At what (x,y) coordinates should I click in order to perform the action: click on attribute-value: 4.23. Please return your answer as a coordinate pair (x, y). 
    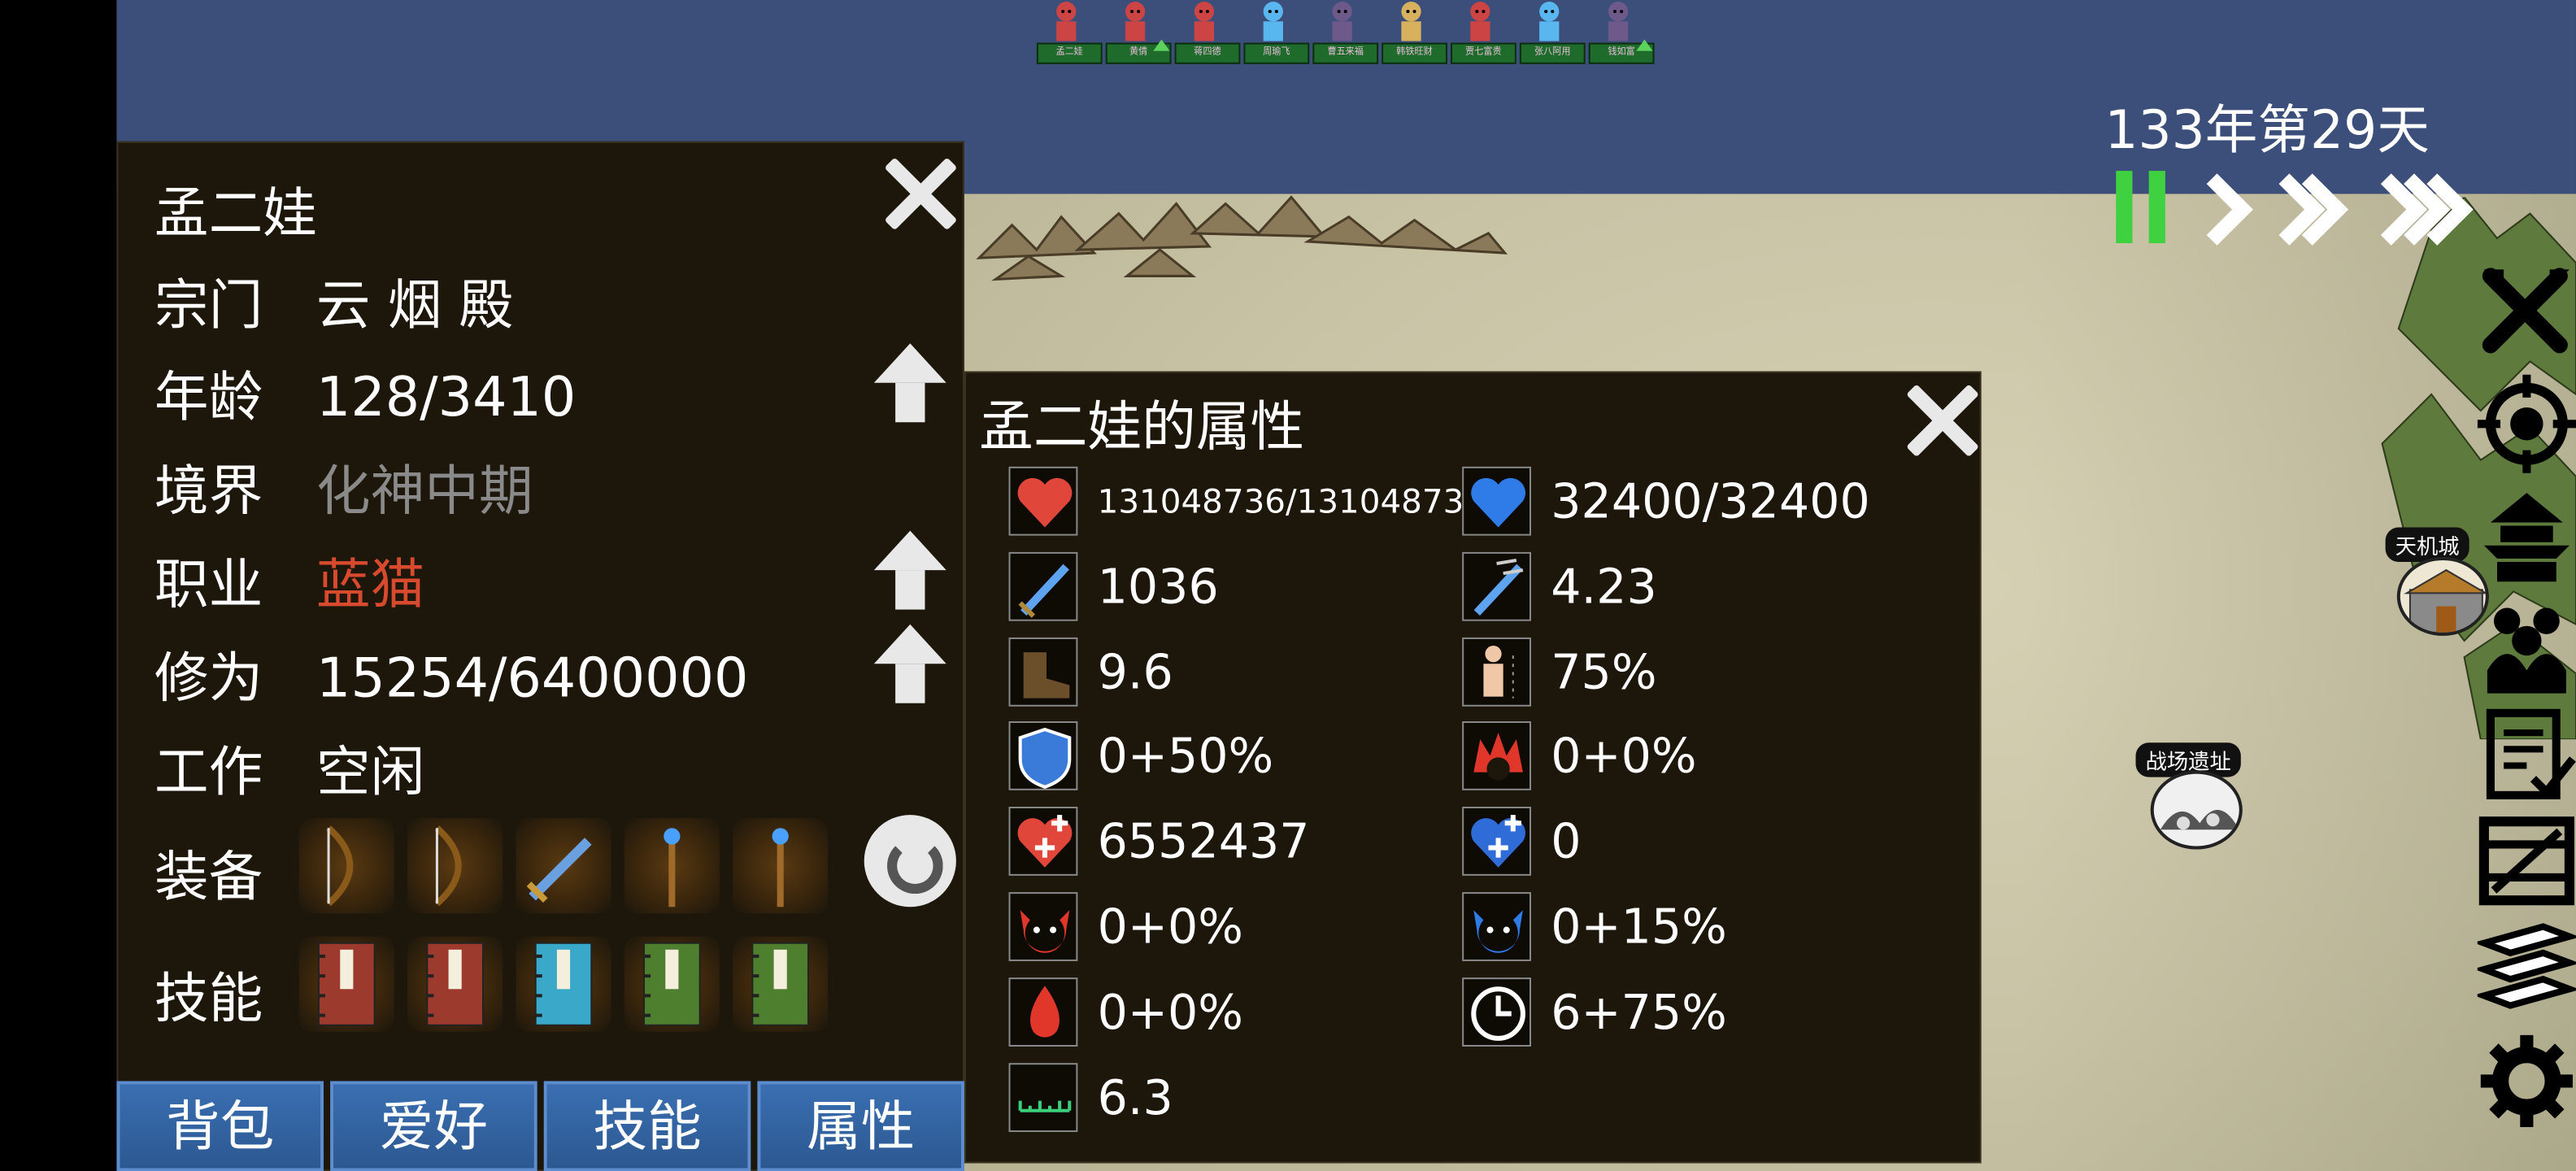
    Looking at the image, I should click on (1604, 586).